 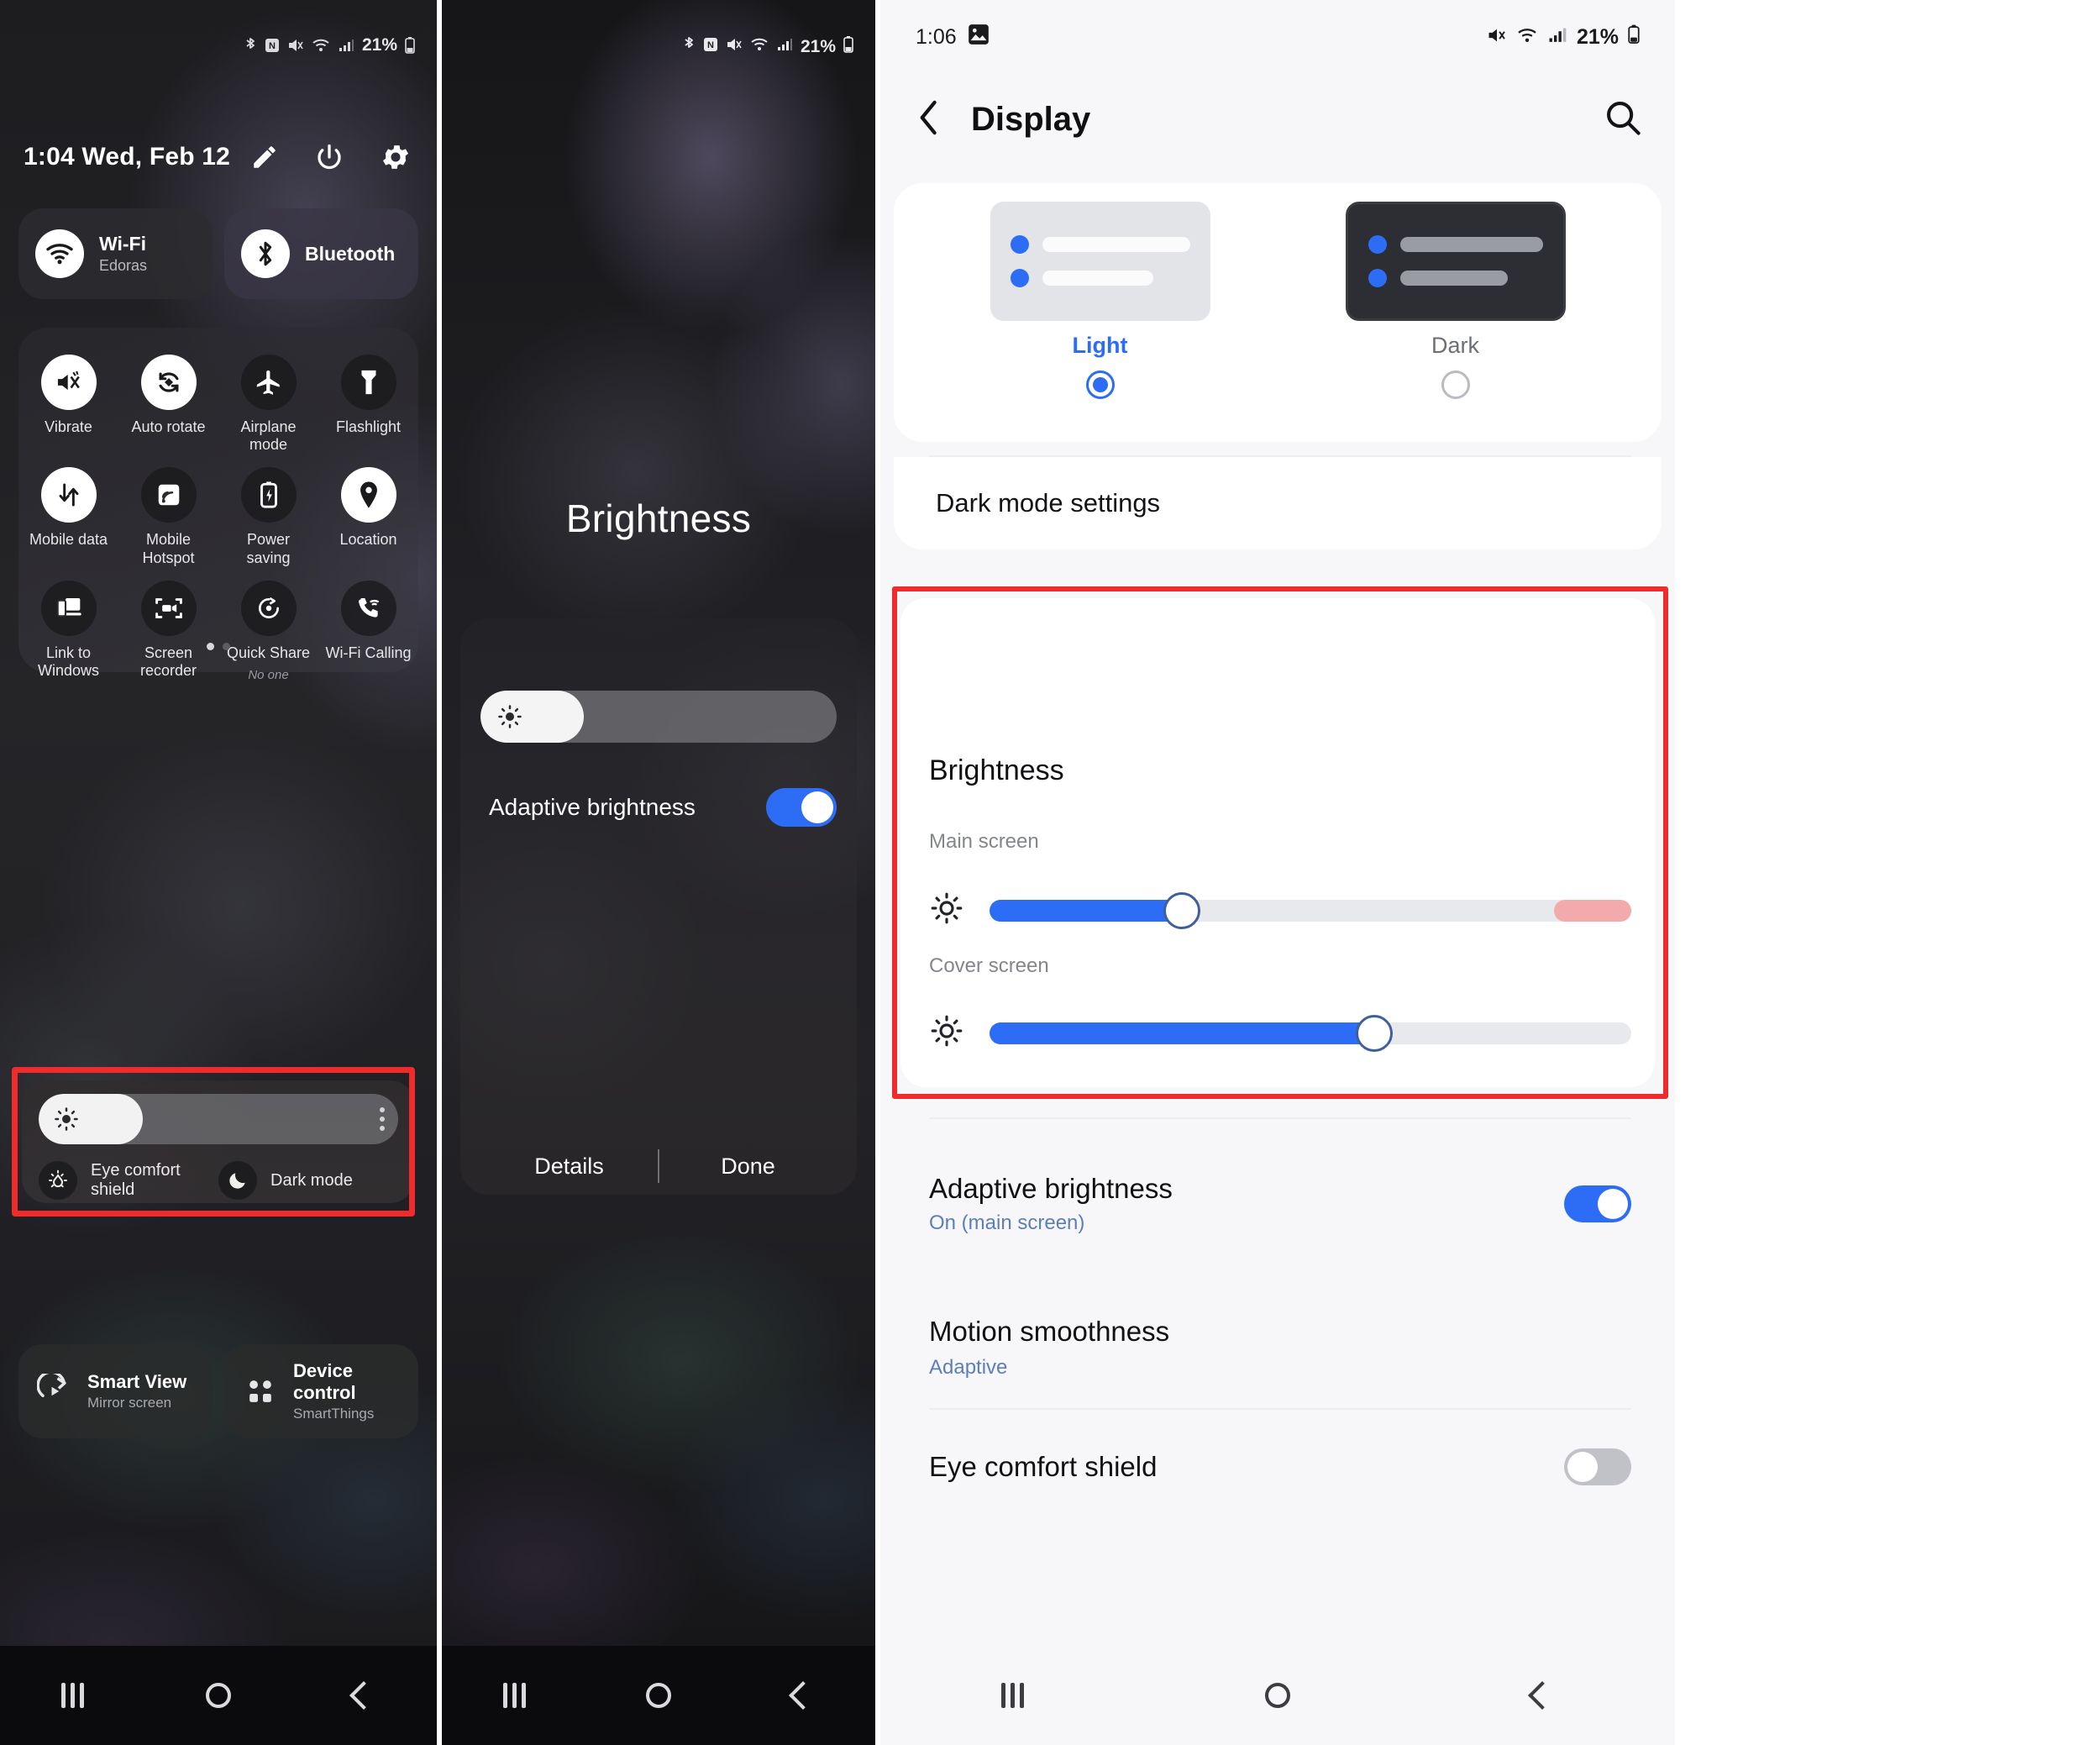 I want to click on dark-mode-settings-row: Dark mode settings, so click(x=1278, y=503).